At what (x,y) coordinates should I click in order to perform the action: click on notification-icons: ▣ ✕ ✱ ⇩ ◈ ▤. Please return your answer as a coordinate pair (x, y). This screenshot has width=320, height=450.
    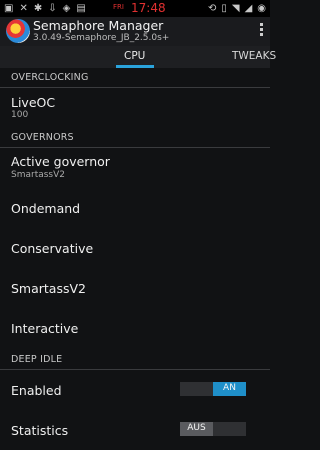
    Looking at the image, I should click on (45, 8).